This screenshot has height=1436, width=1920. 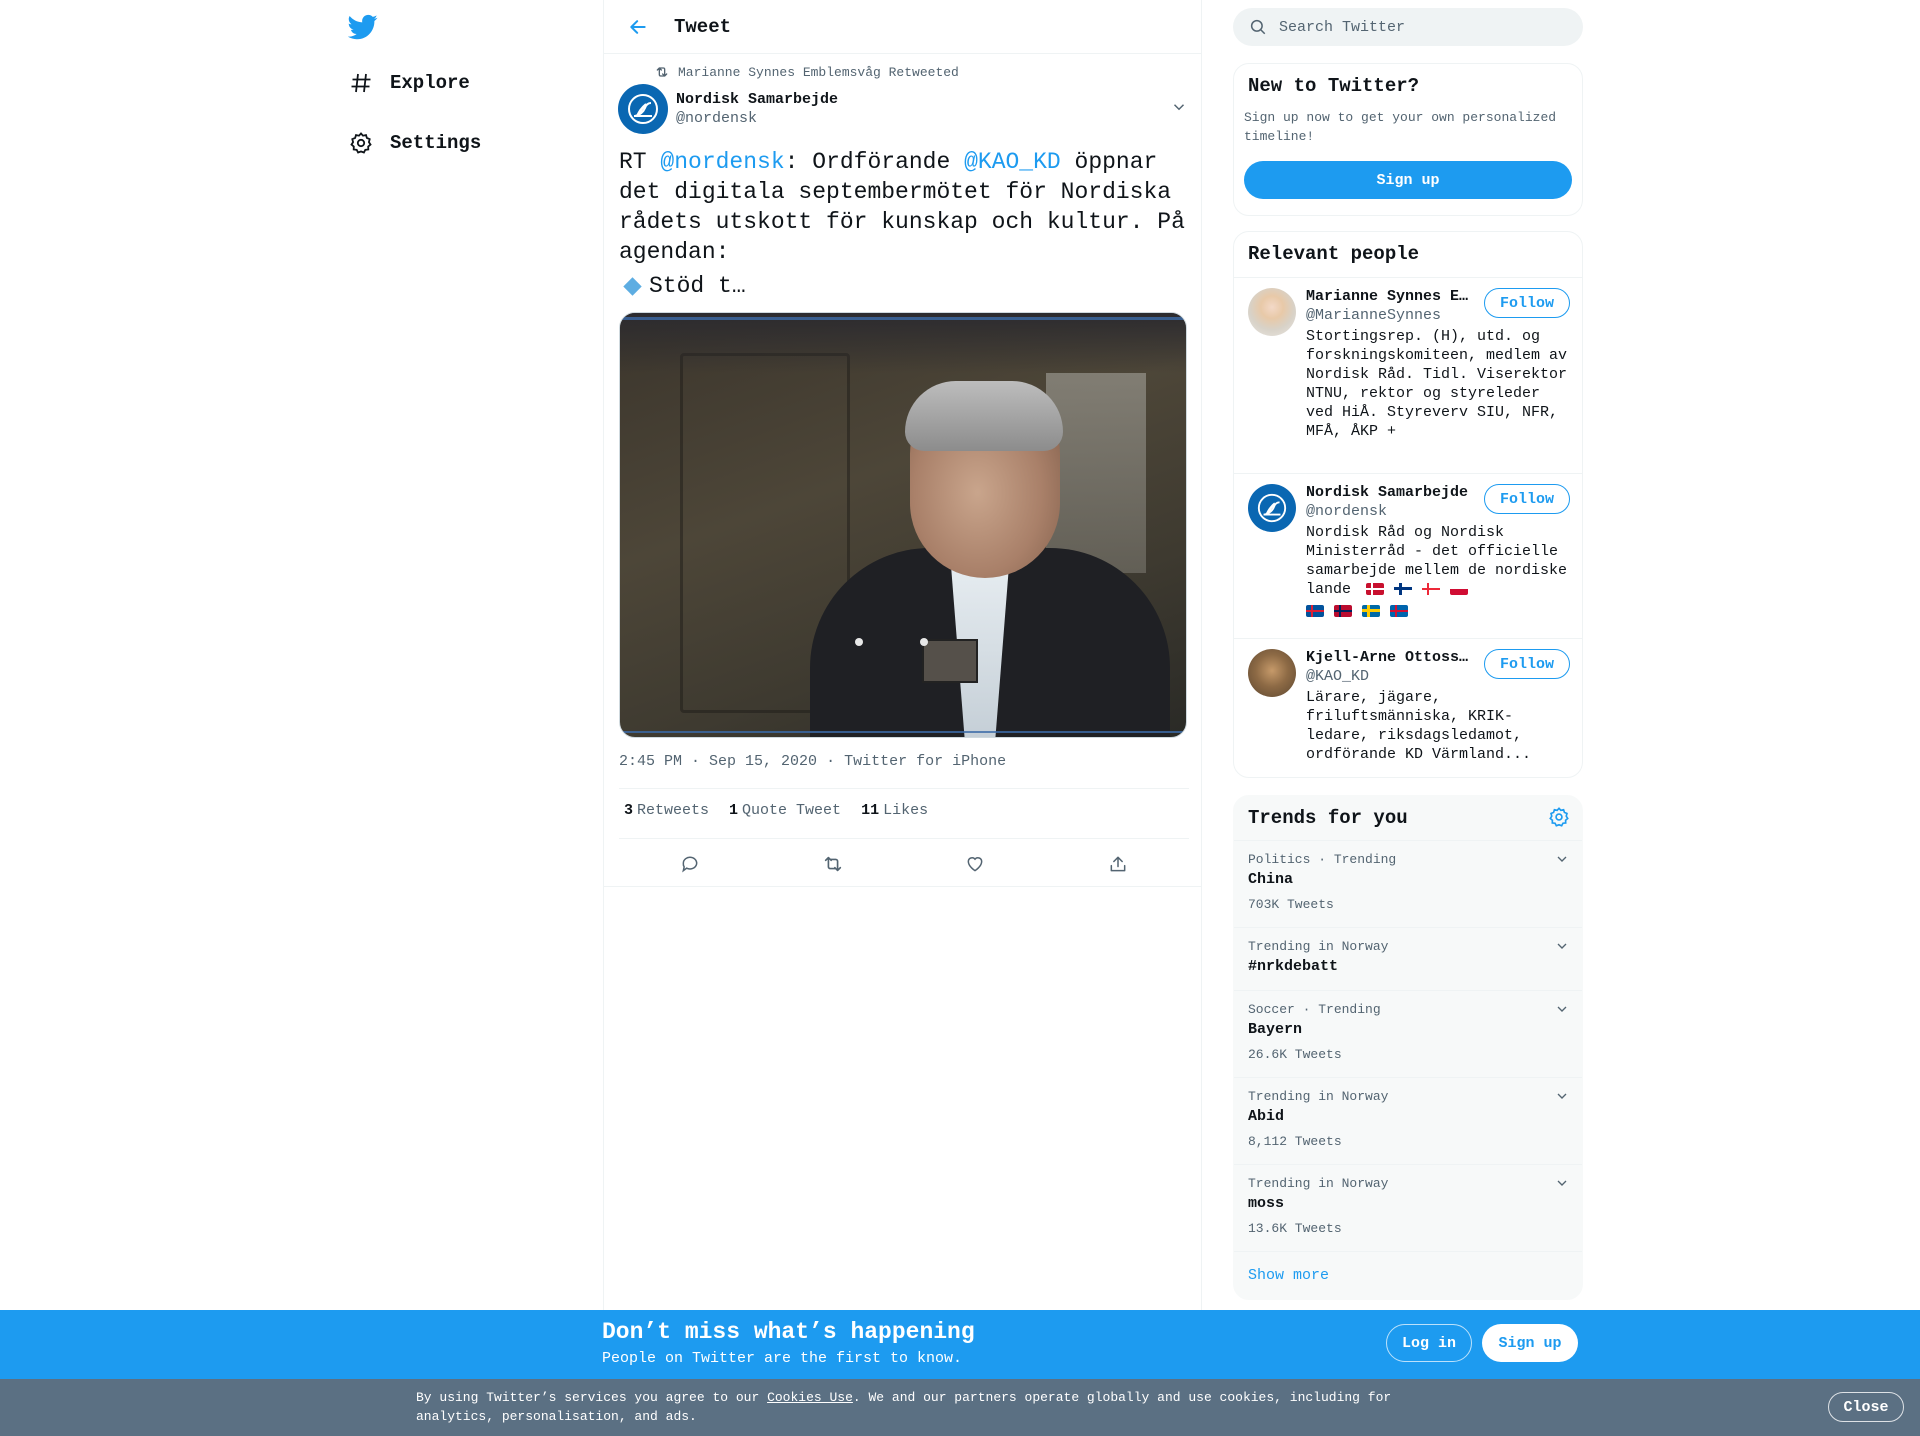 I want to click on like-button, so click(x=975, y=864).